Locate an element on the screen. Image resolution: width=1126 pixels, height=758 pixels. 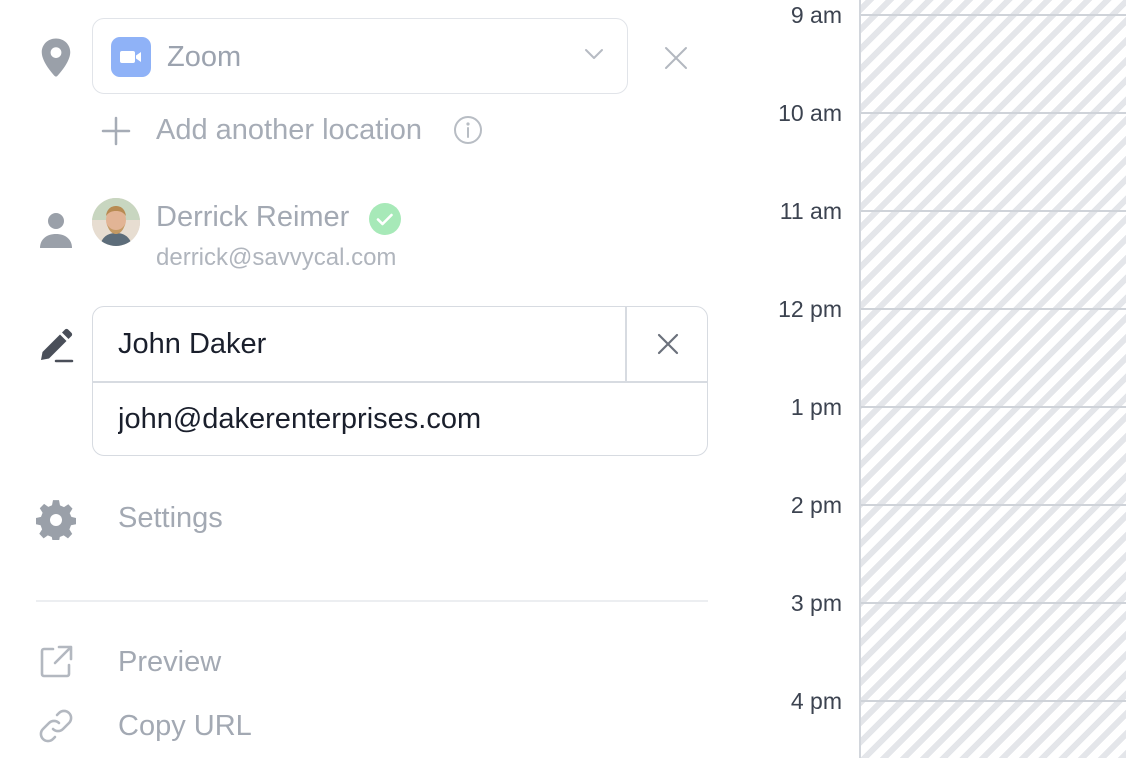
chevron-down-icon is located at coordinates (594, 56).